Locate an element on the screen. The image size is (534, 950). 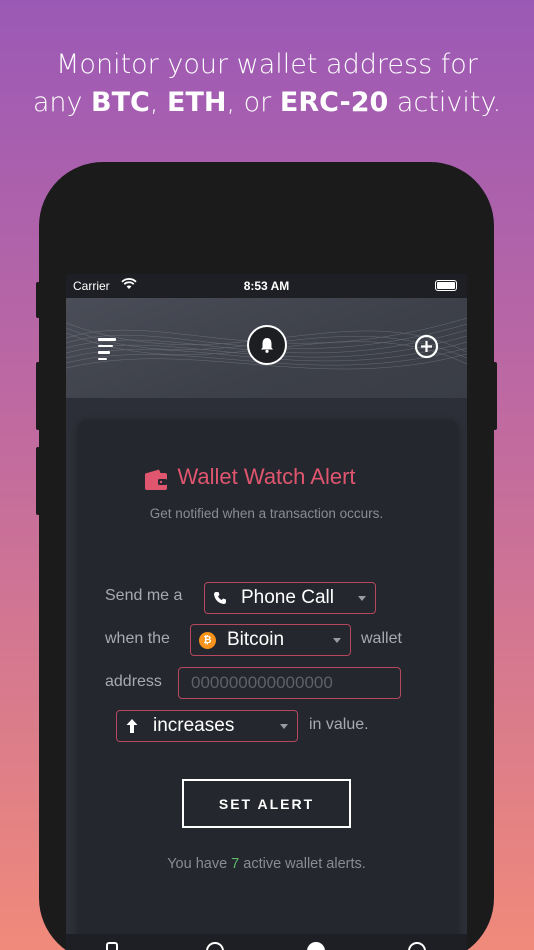
power-button is located at coordinates (495, 396).